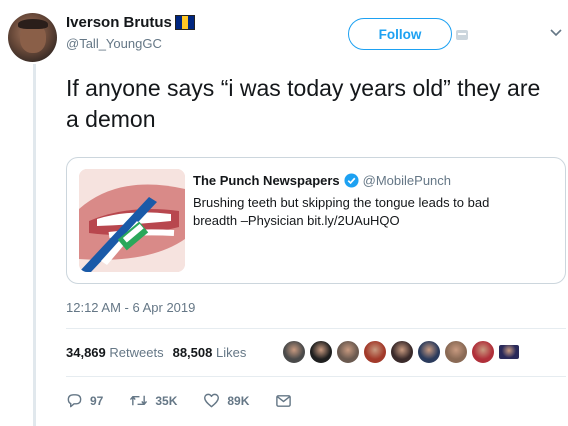  I want to click on quoted-tweet-image, so click(132, 220).